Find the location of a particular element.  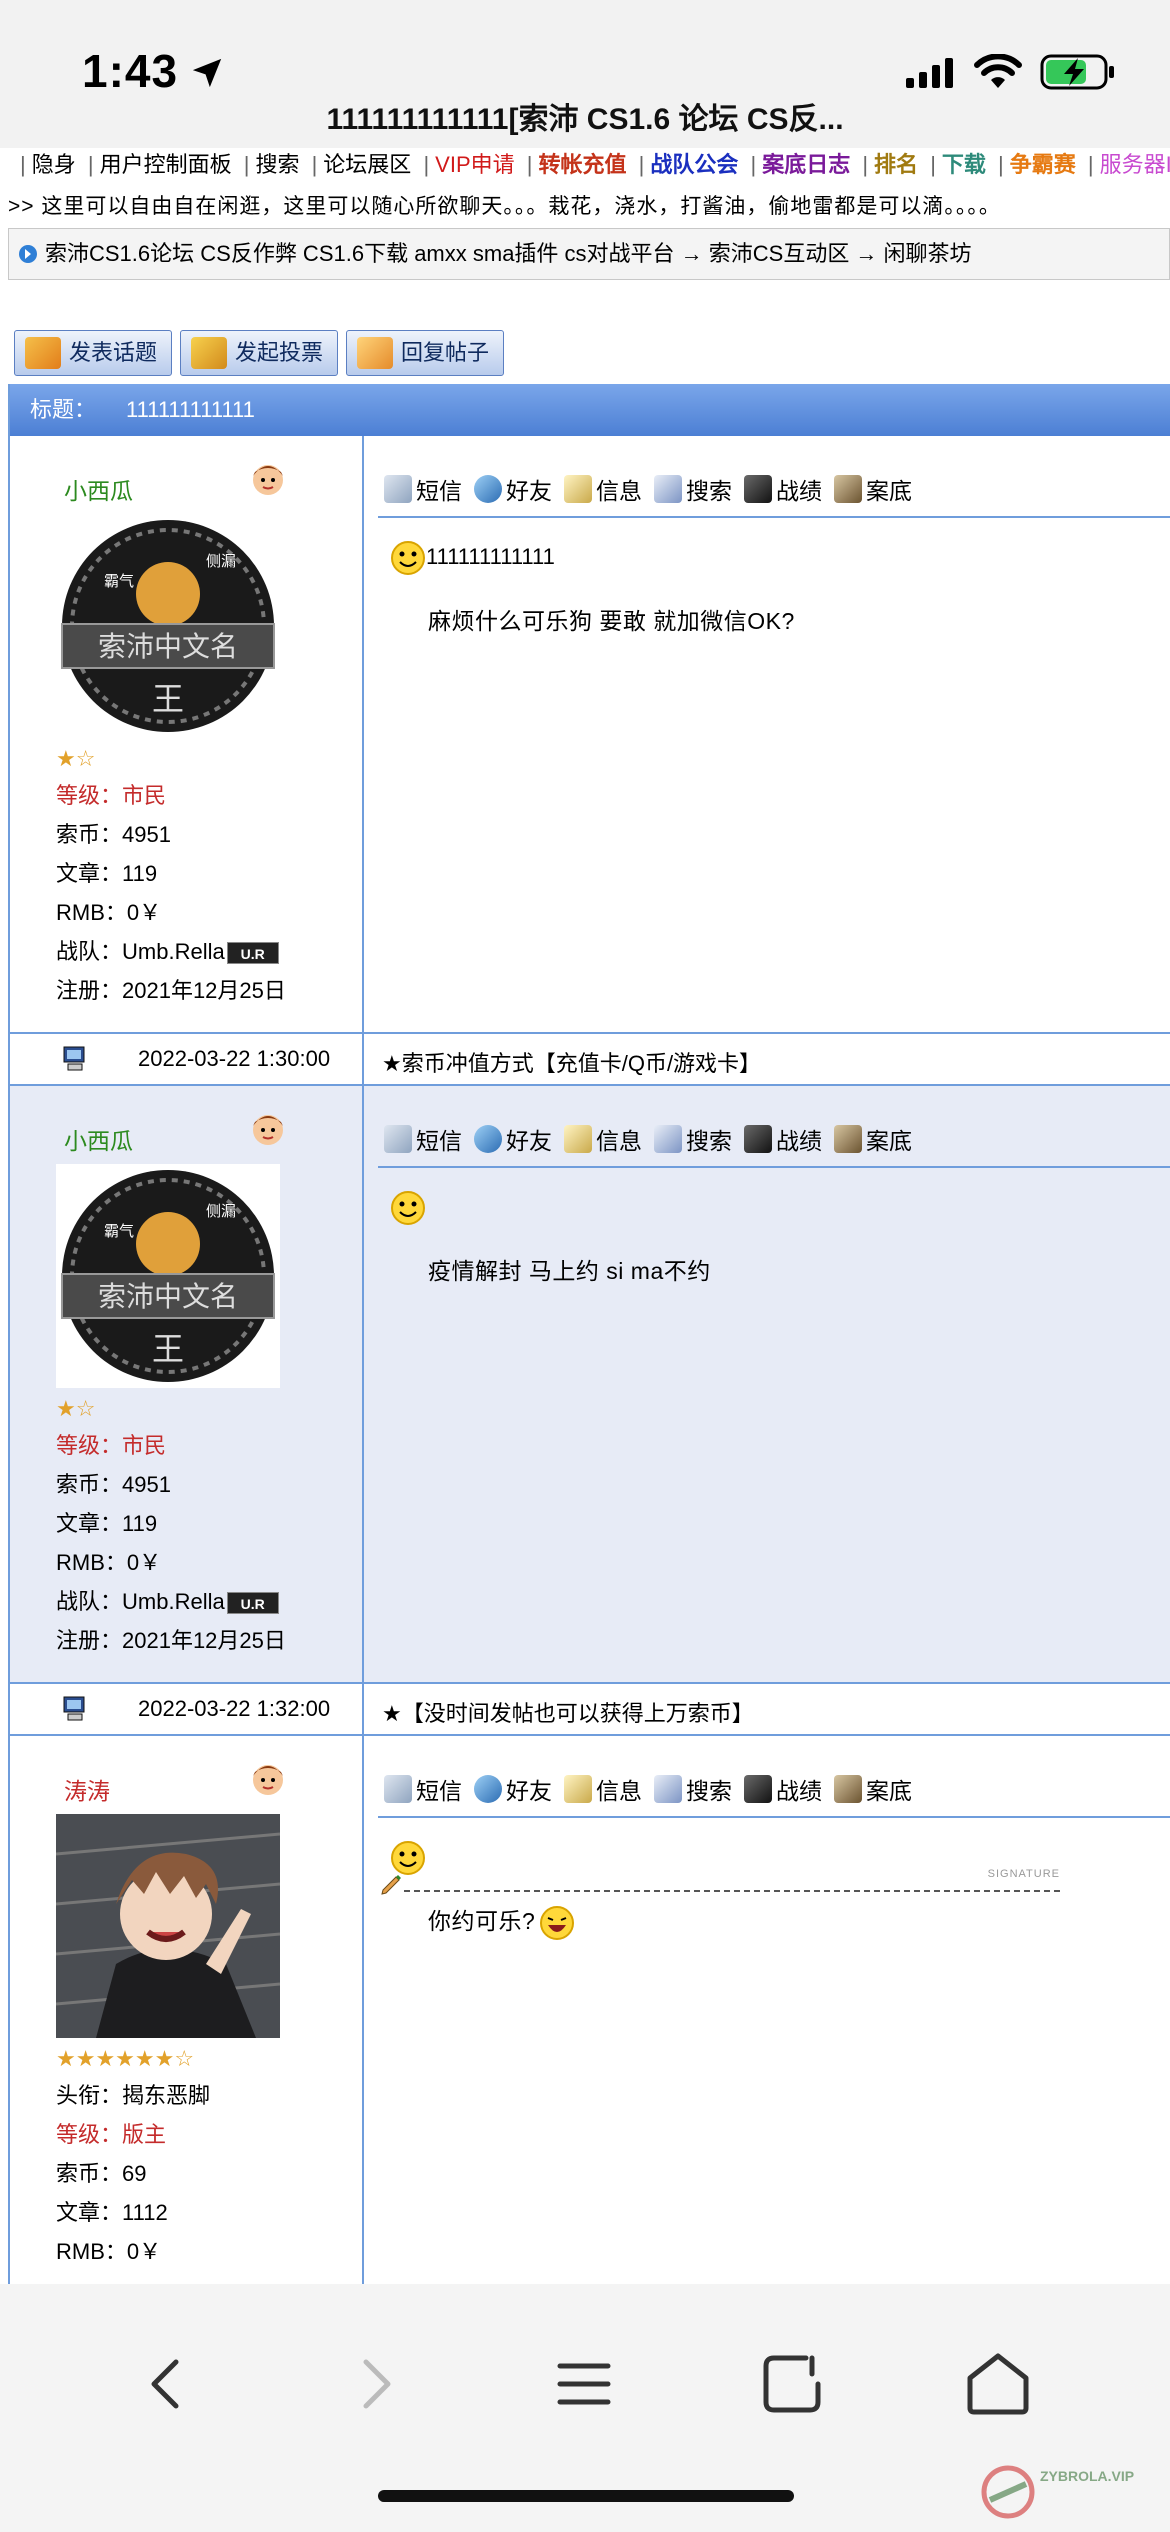

info-clipboard-icon is located at coordinates (578, 489).